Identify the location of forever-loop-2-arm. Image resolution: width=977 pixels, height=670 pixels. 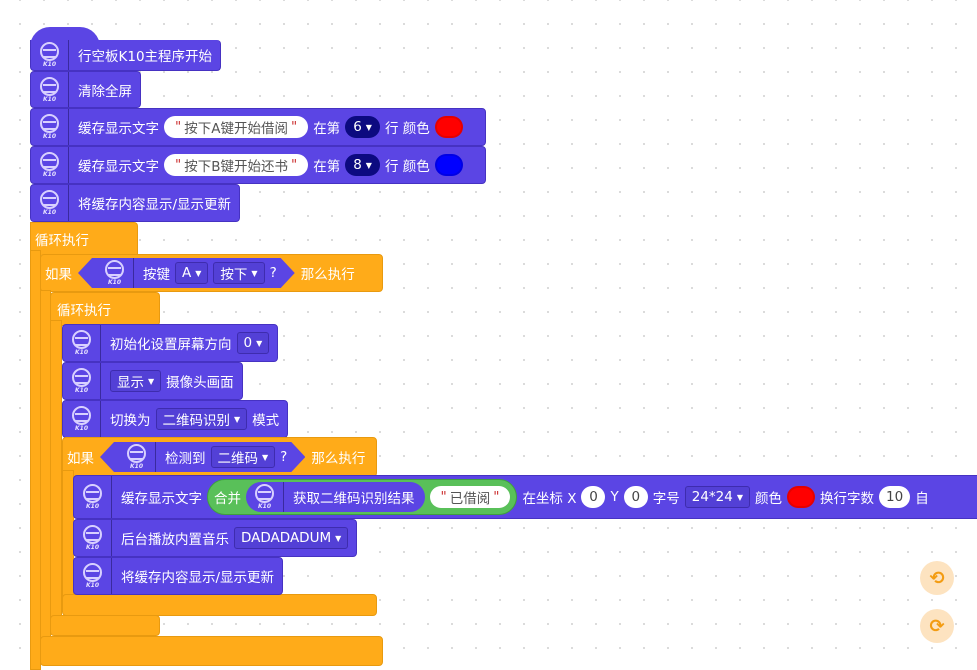
(56, 470).